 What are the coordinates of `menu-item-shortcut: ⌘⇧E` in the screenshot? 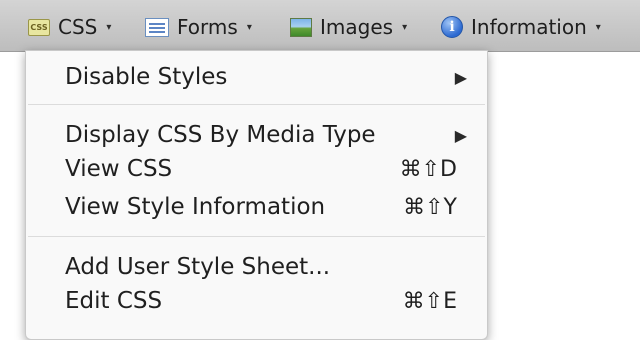 It's located at (429, 301).